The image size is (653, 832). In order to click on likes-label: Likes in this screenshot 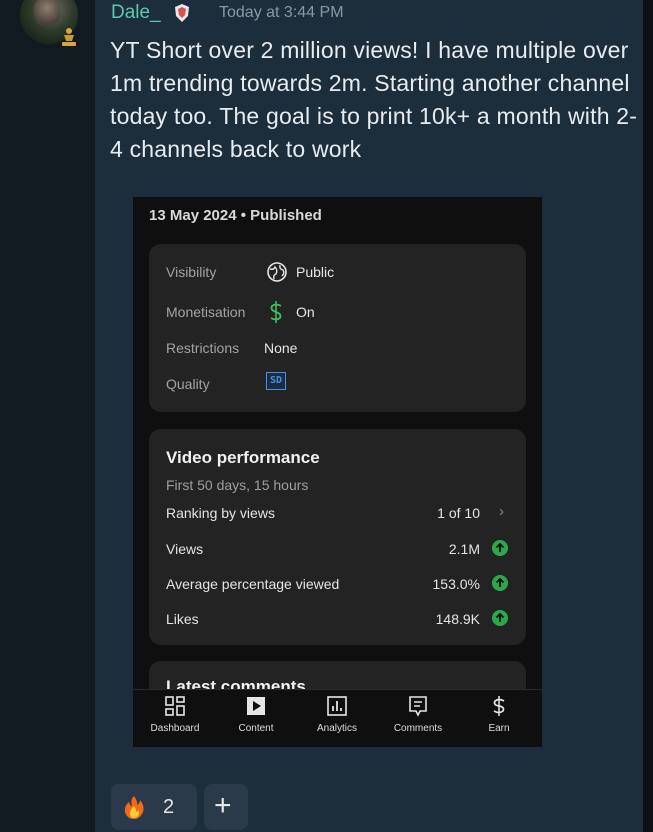, I will do `click(182, 619)`.